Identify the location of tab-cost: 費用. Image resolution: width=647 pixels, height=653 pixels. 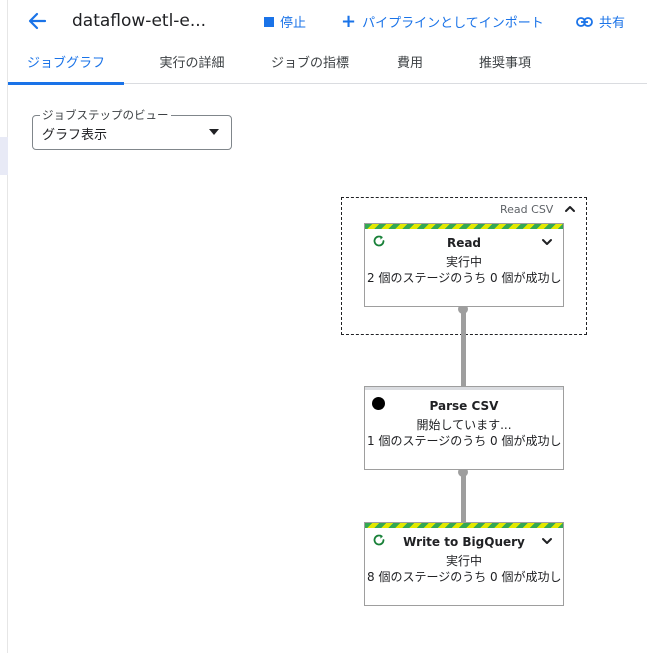
(410, 64).